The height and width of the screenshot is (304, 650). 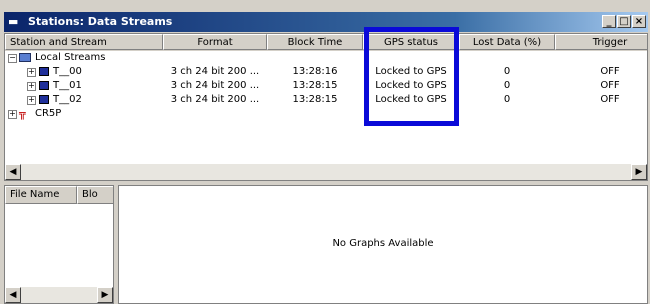 What do you see at coordinates (326, 58) in the screenshot?
I see `tree-row-local-streams: − Local Streams` at bounding box center [326, 58].